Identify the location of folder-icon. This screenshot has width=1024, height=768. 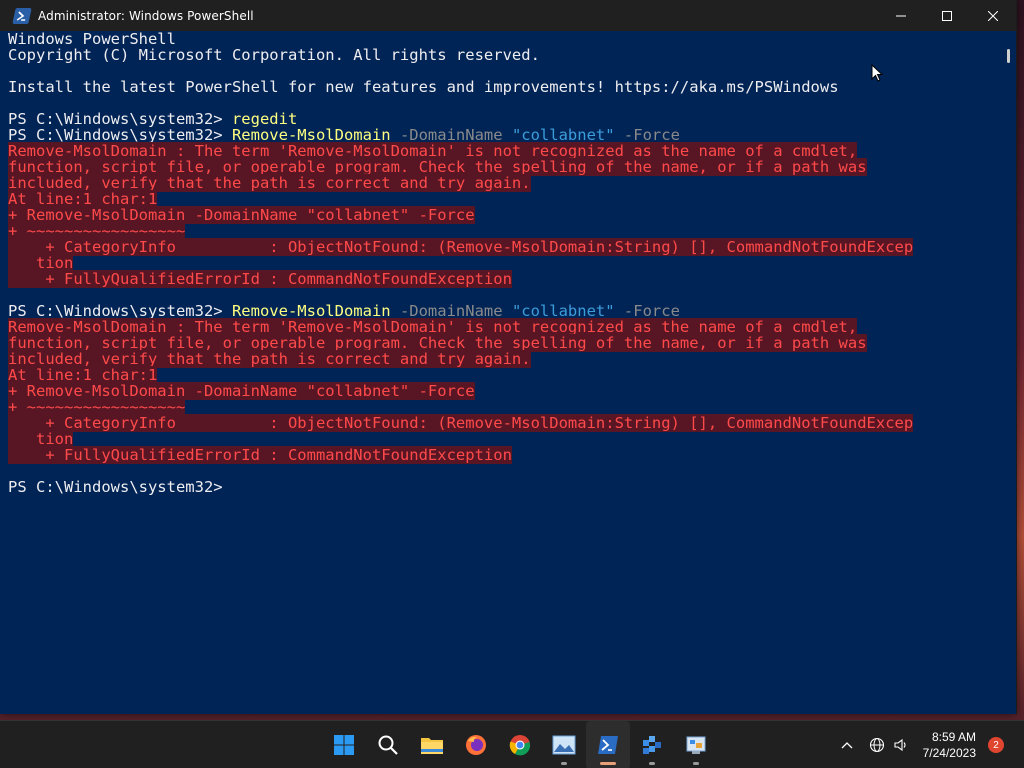
(432, 745).